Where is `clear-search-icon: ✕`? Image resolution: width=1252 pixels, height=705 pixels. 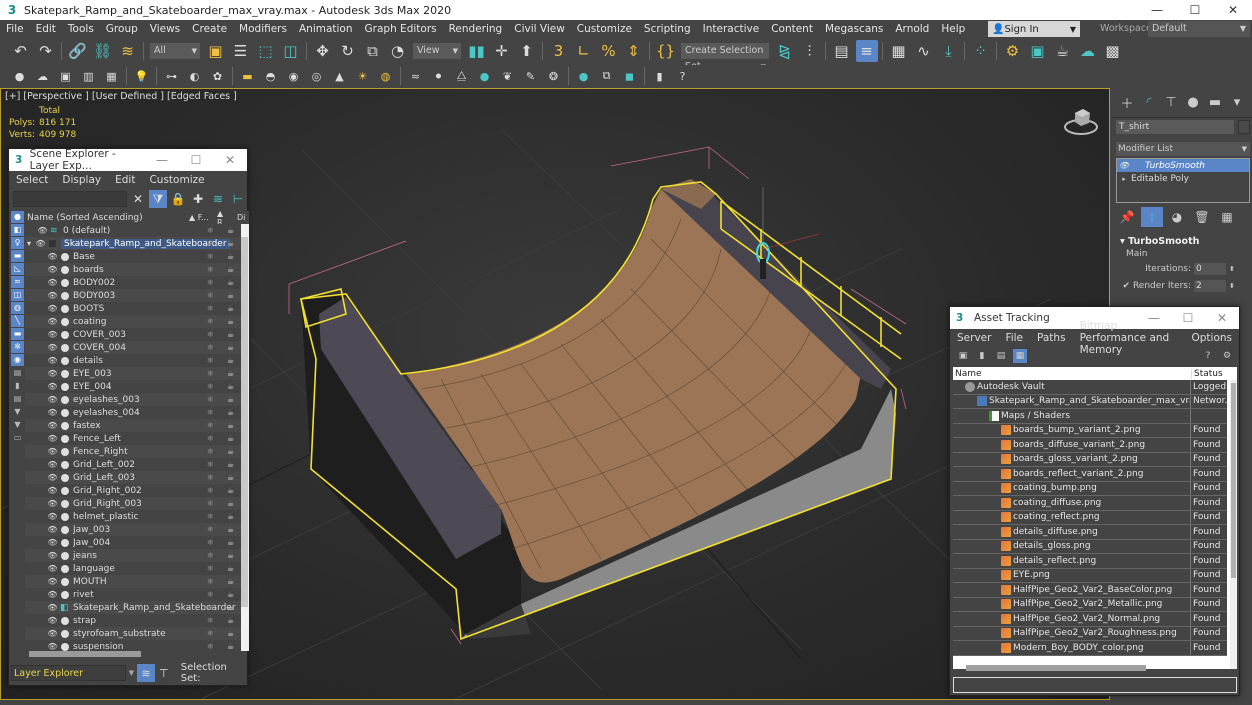 clear-search-icon: ✕ is located at coordinates (138, 199).